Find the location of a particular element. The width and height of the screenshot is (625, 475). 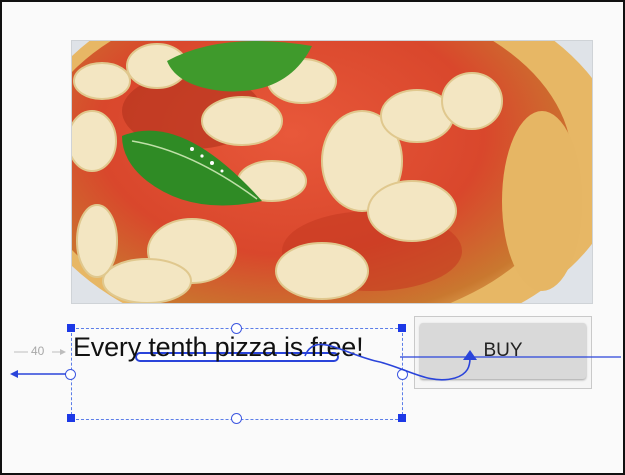

constraint-handle-left-icon is located at coordinates (70, 374).